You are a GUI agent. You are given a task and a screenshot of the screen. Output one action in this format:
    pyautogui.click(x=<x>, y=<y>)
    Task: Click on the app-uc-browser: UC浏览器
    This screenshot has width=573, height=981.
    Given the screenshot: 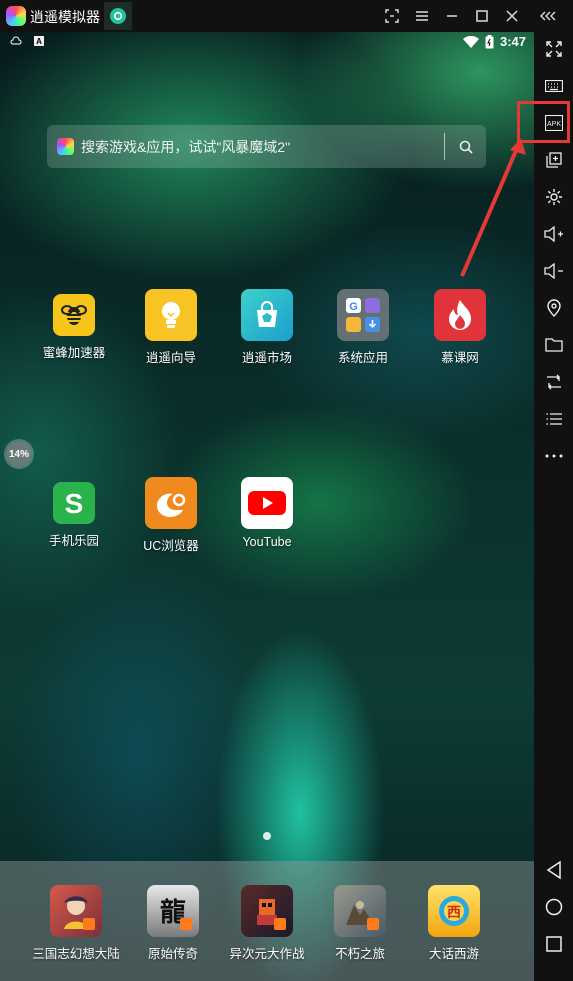 What is the action you would take?
    pyautogui.click(x=171, y=515)
    